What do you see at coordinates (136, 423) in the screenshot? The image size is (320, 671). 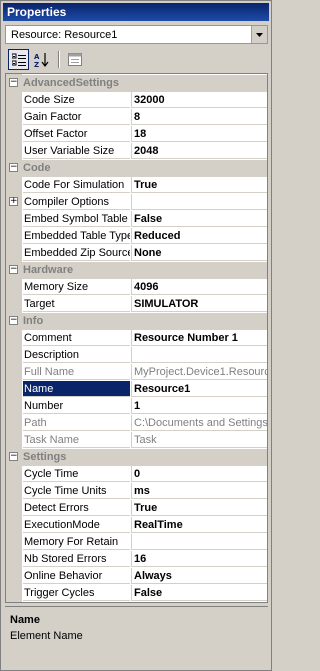 I see `property-row: Path C:\Documents and Settings\` at bounding box center [136, 423].